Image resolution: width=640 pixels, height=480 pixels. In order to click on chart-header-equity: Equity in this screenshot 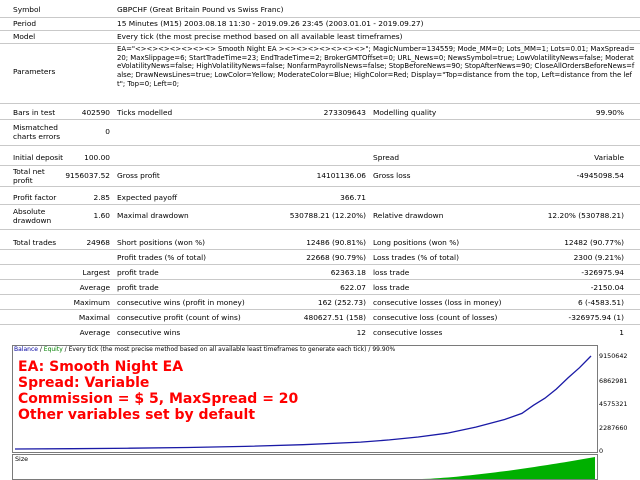, I will do `click(53, 349)`.